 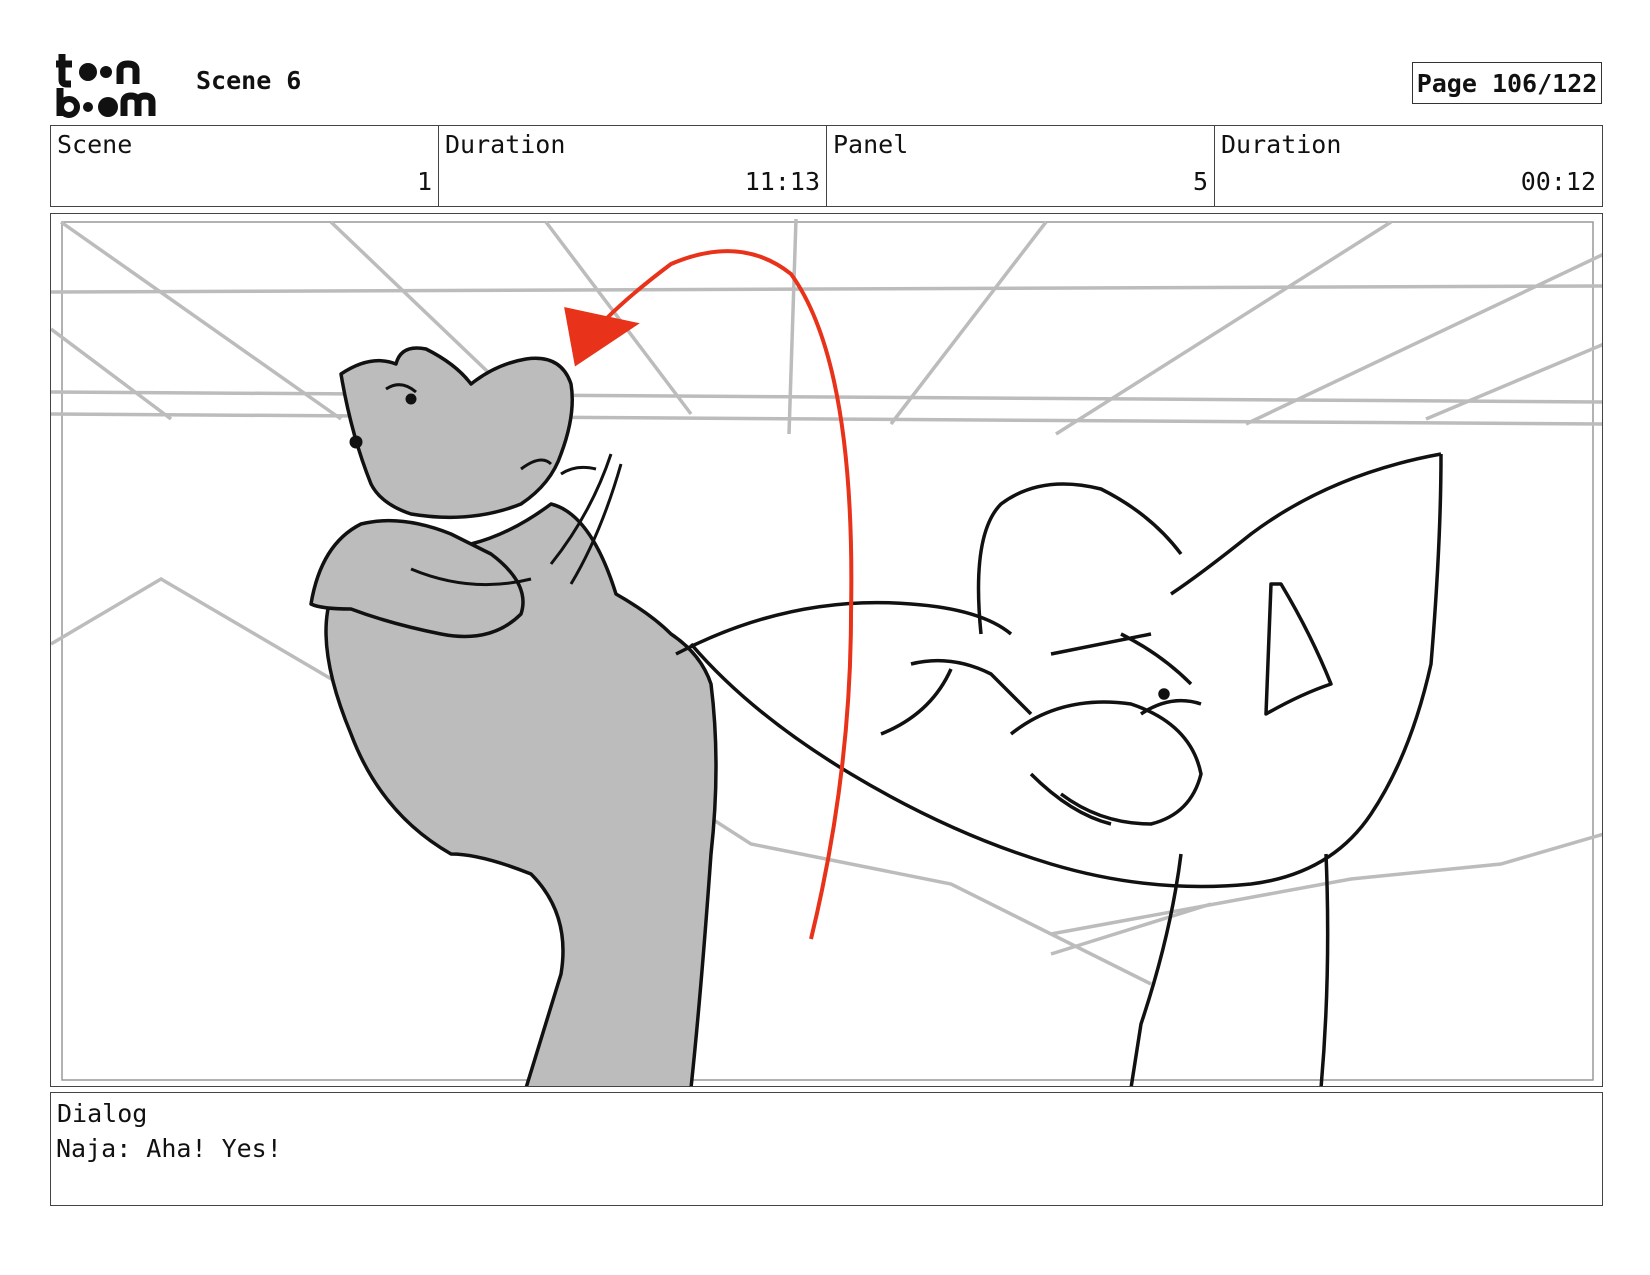 I want to click on toon-boom-logo, so click(x=106, y=86).